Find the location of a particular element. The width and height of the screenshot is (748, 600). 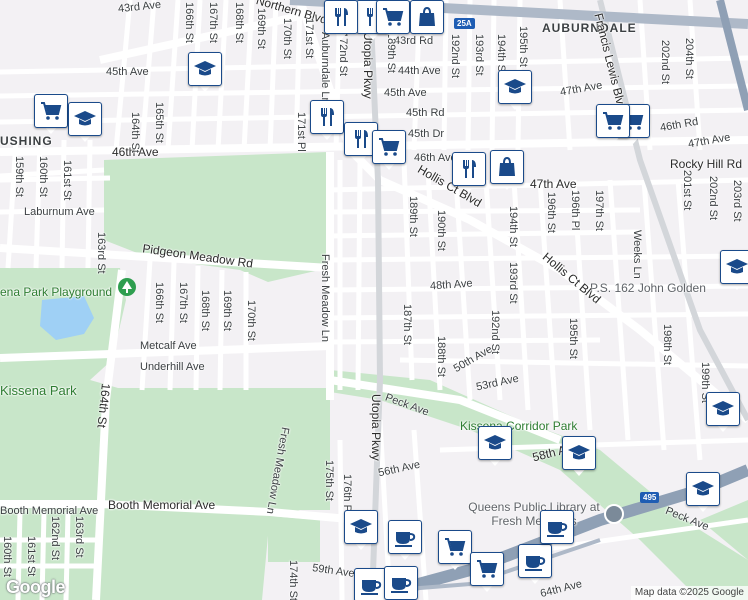

street-label: 196th St is located at coordinates (551, 212).